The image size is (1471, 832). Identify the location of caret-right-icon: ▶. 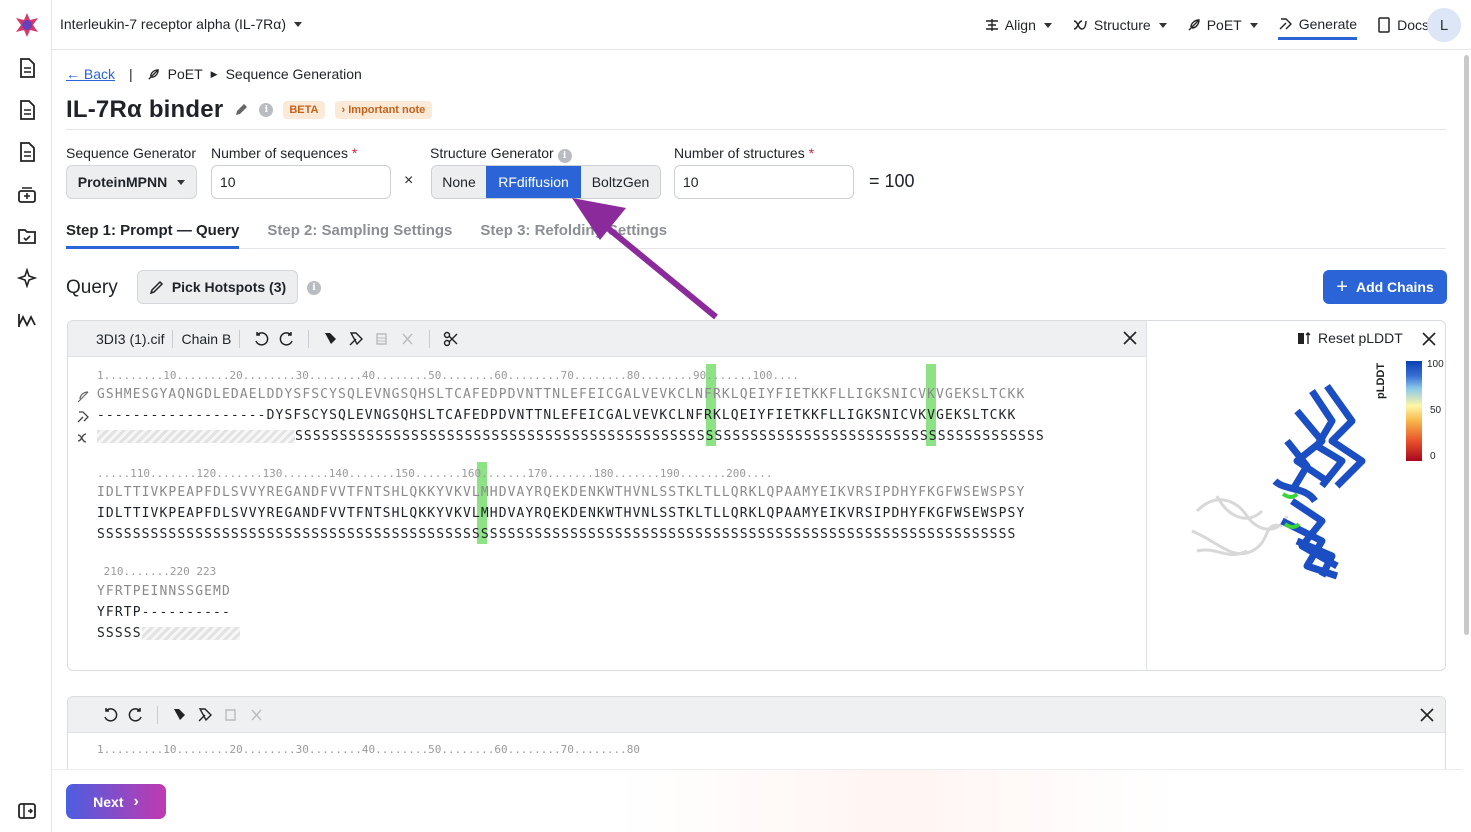
(214, 73).